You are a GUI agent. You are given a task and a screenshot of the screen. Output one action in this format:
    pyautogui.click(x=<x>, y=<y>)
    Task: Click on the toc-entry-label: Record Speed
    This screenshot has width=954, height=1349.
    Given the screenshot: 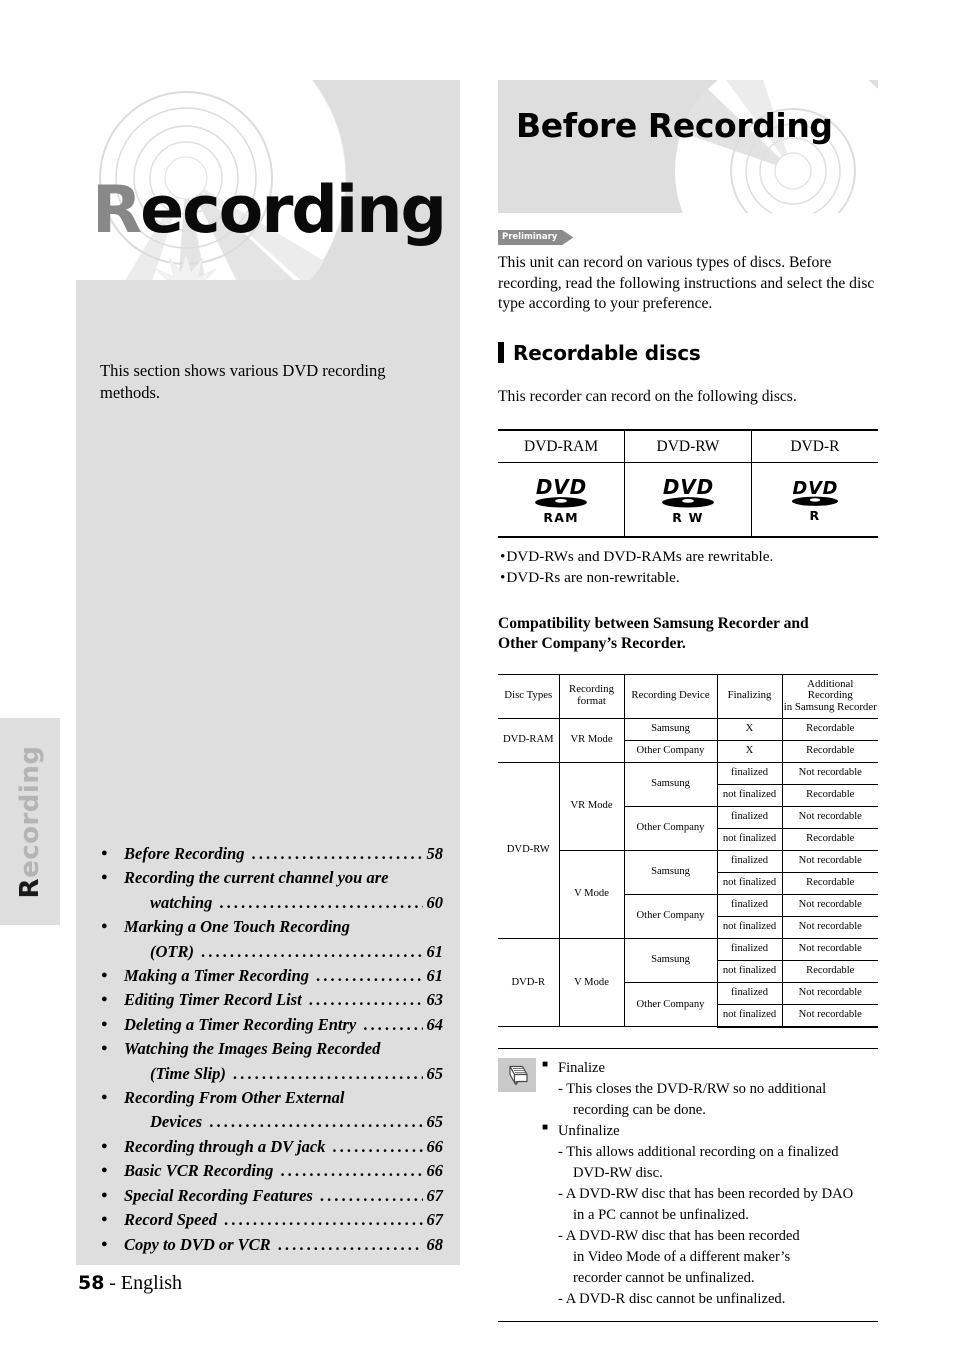 What is the action you would take?
    pyautogui.click(x=171, y=1220)
    